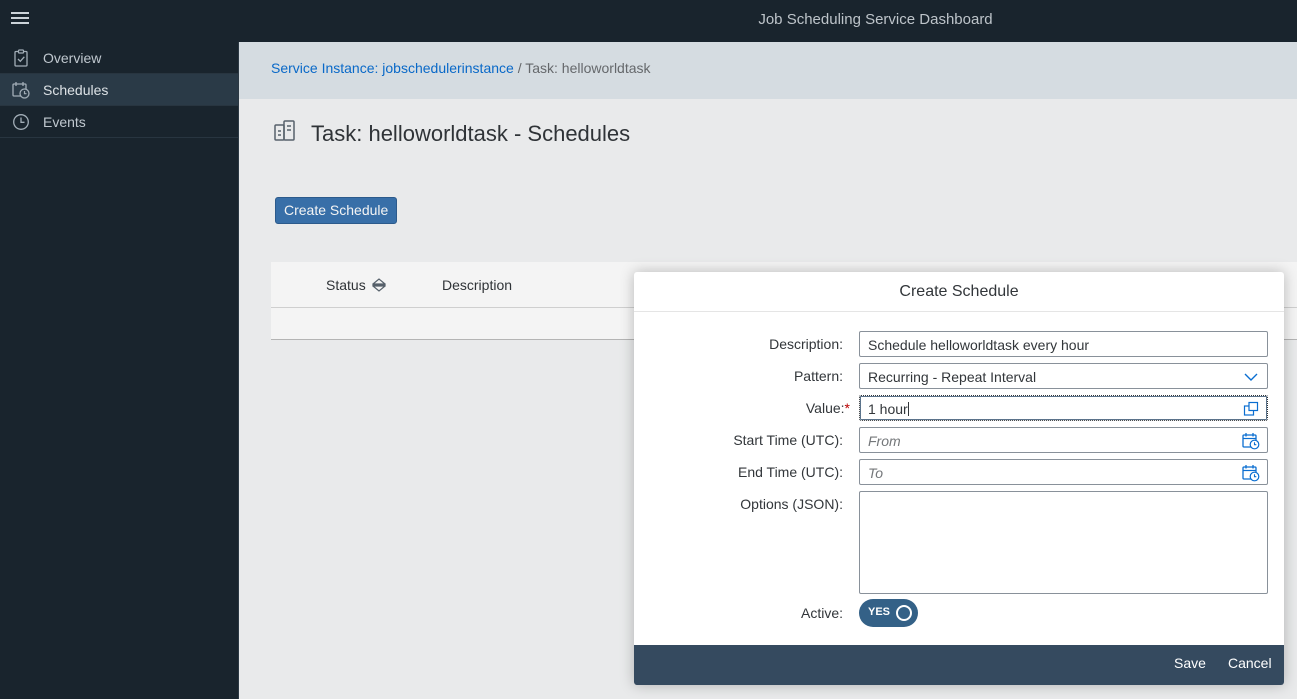  I want to click on start-time-row: Start Time (UTC): From, so click(959, 440).